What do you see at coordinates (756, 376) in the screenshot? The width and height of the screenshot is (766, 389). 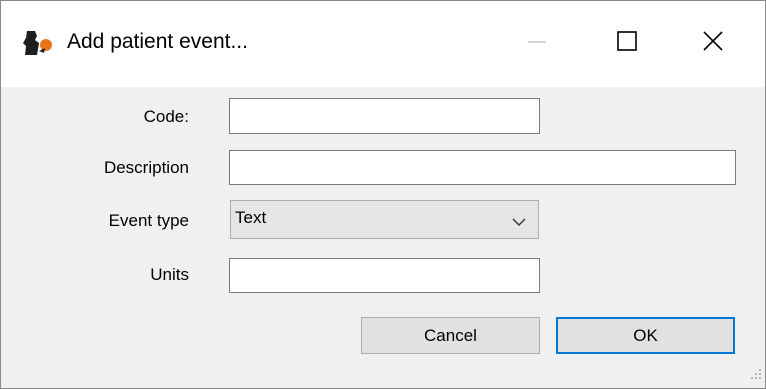 I see `resize-grip-icon` at bounding box center [756, 376].